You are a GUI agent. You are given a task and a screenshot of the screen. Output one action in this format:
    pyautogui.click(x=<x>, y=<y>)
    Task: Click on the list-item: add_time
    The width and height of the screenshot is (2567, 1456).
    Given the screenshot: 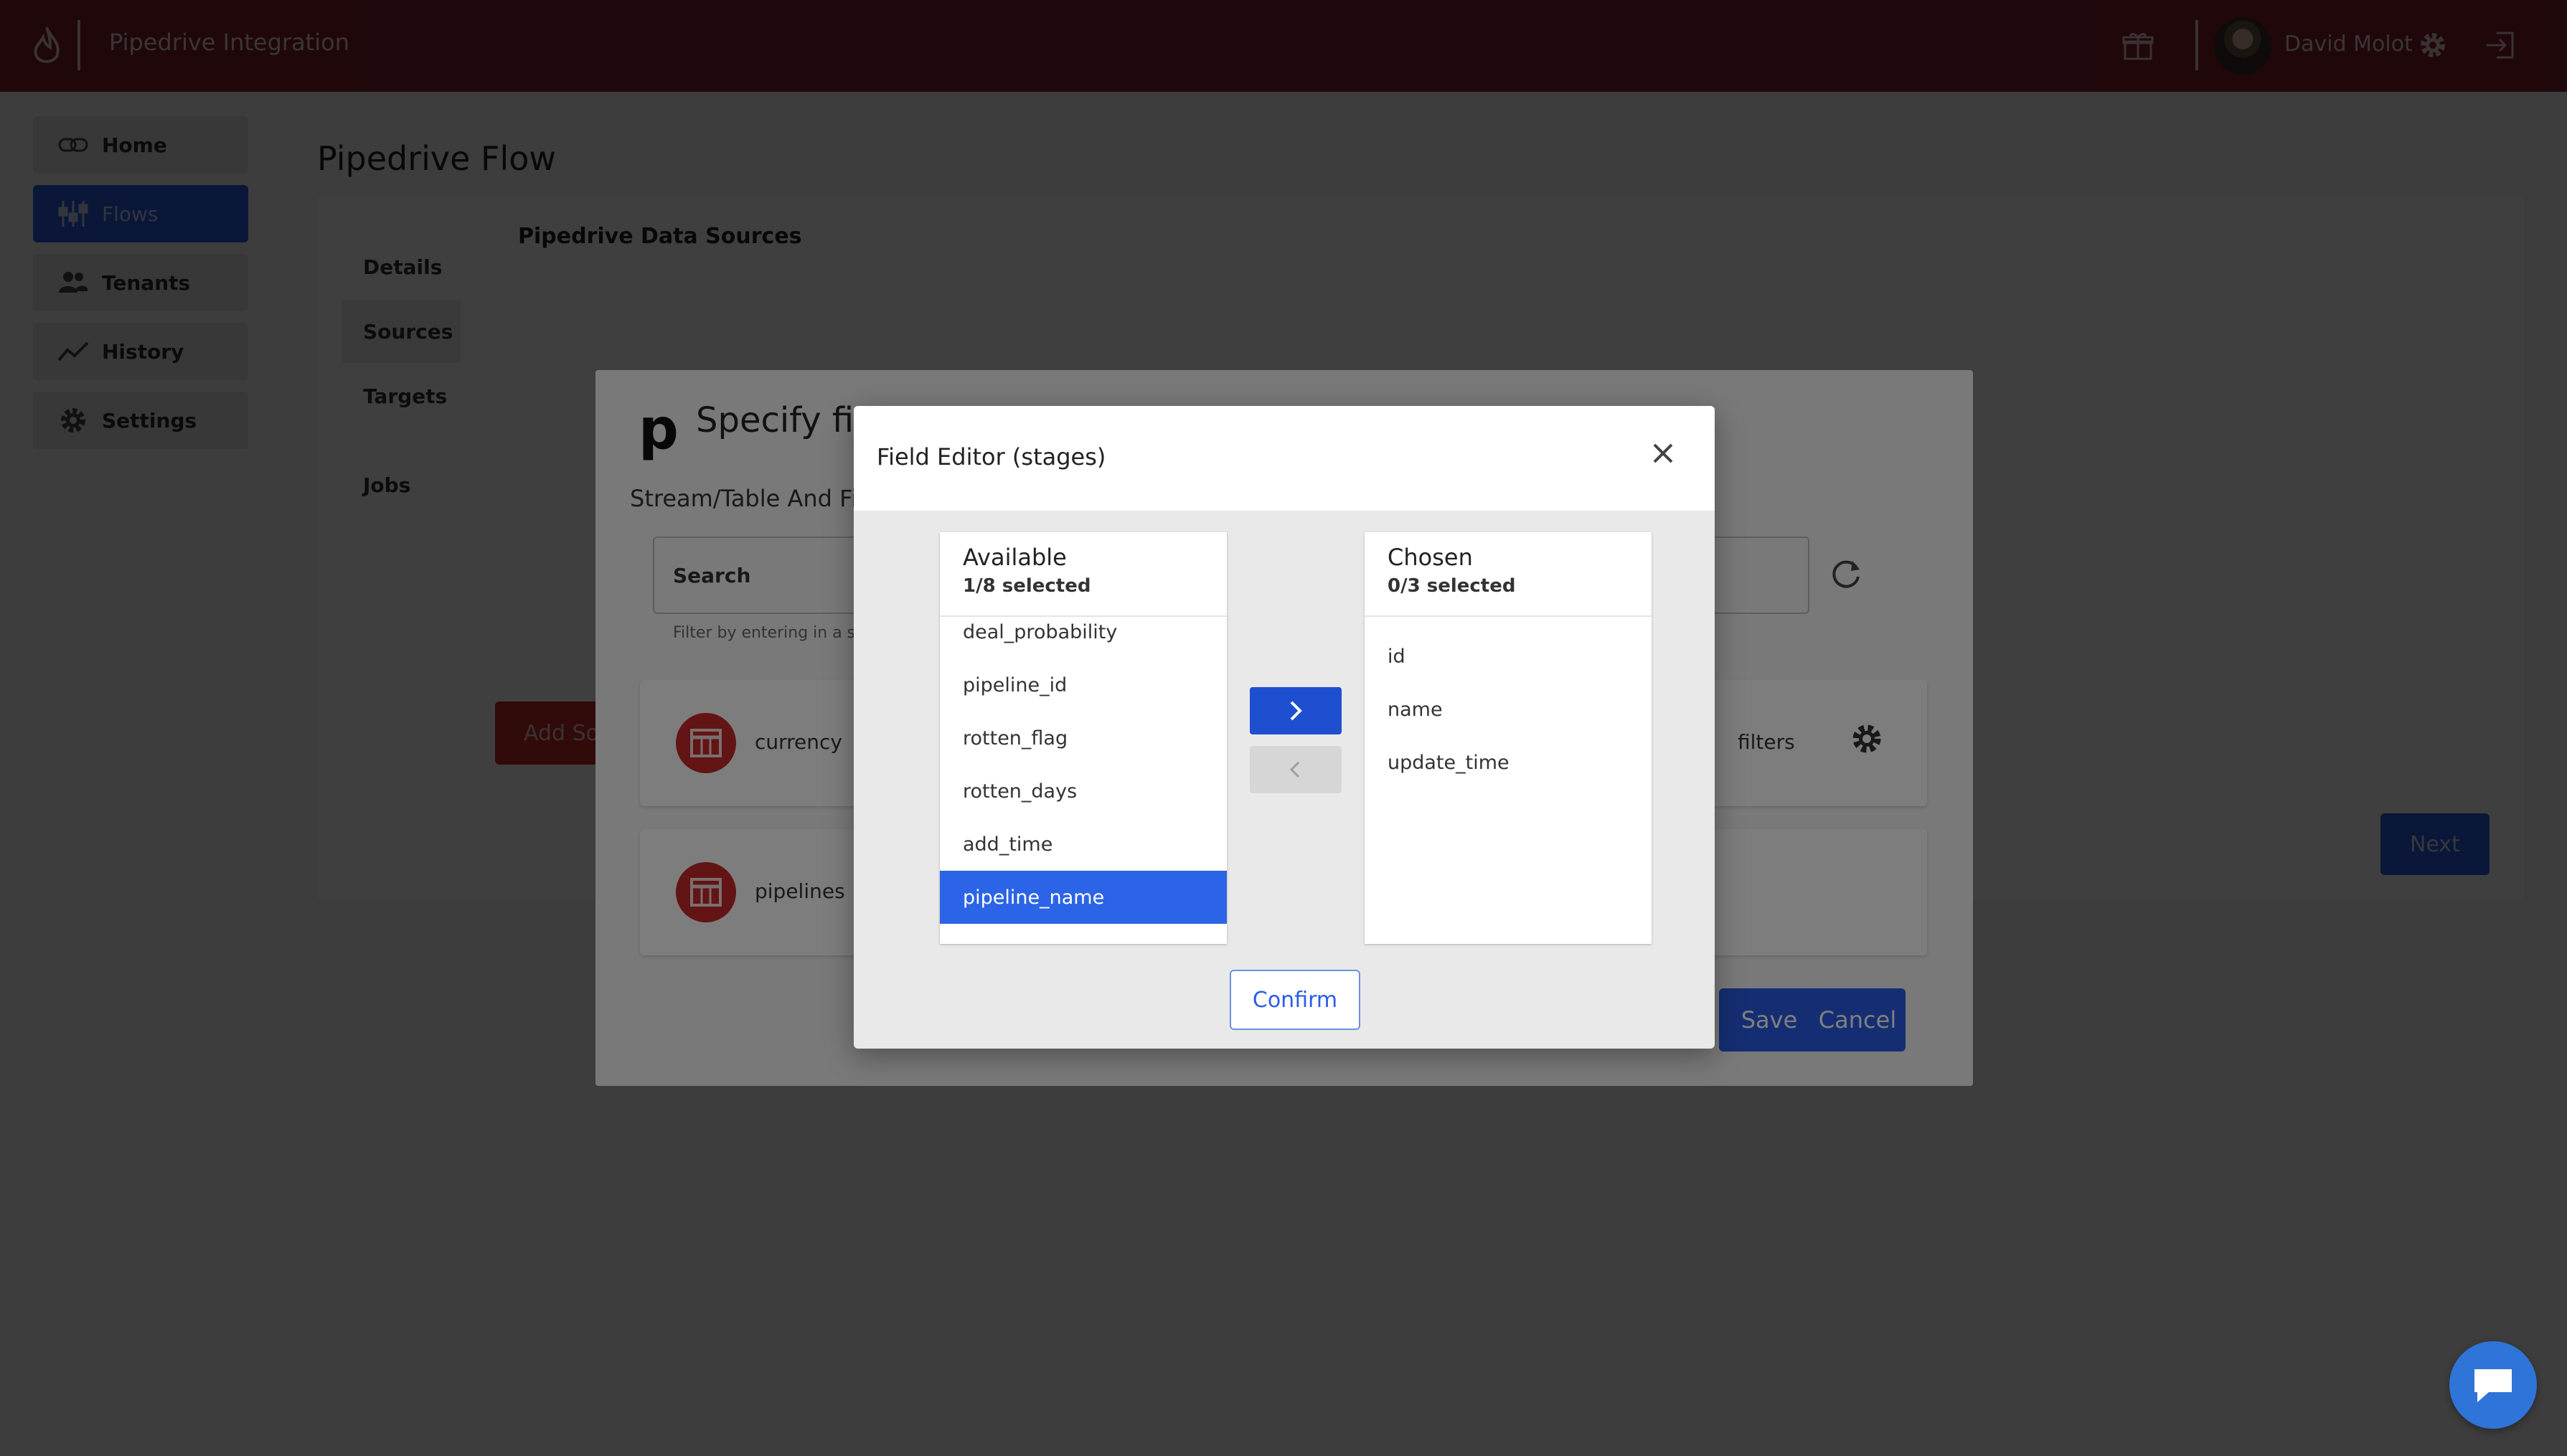 What is the action you would take?
    pyautogui.click(x=1084, y=844)
    